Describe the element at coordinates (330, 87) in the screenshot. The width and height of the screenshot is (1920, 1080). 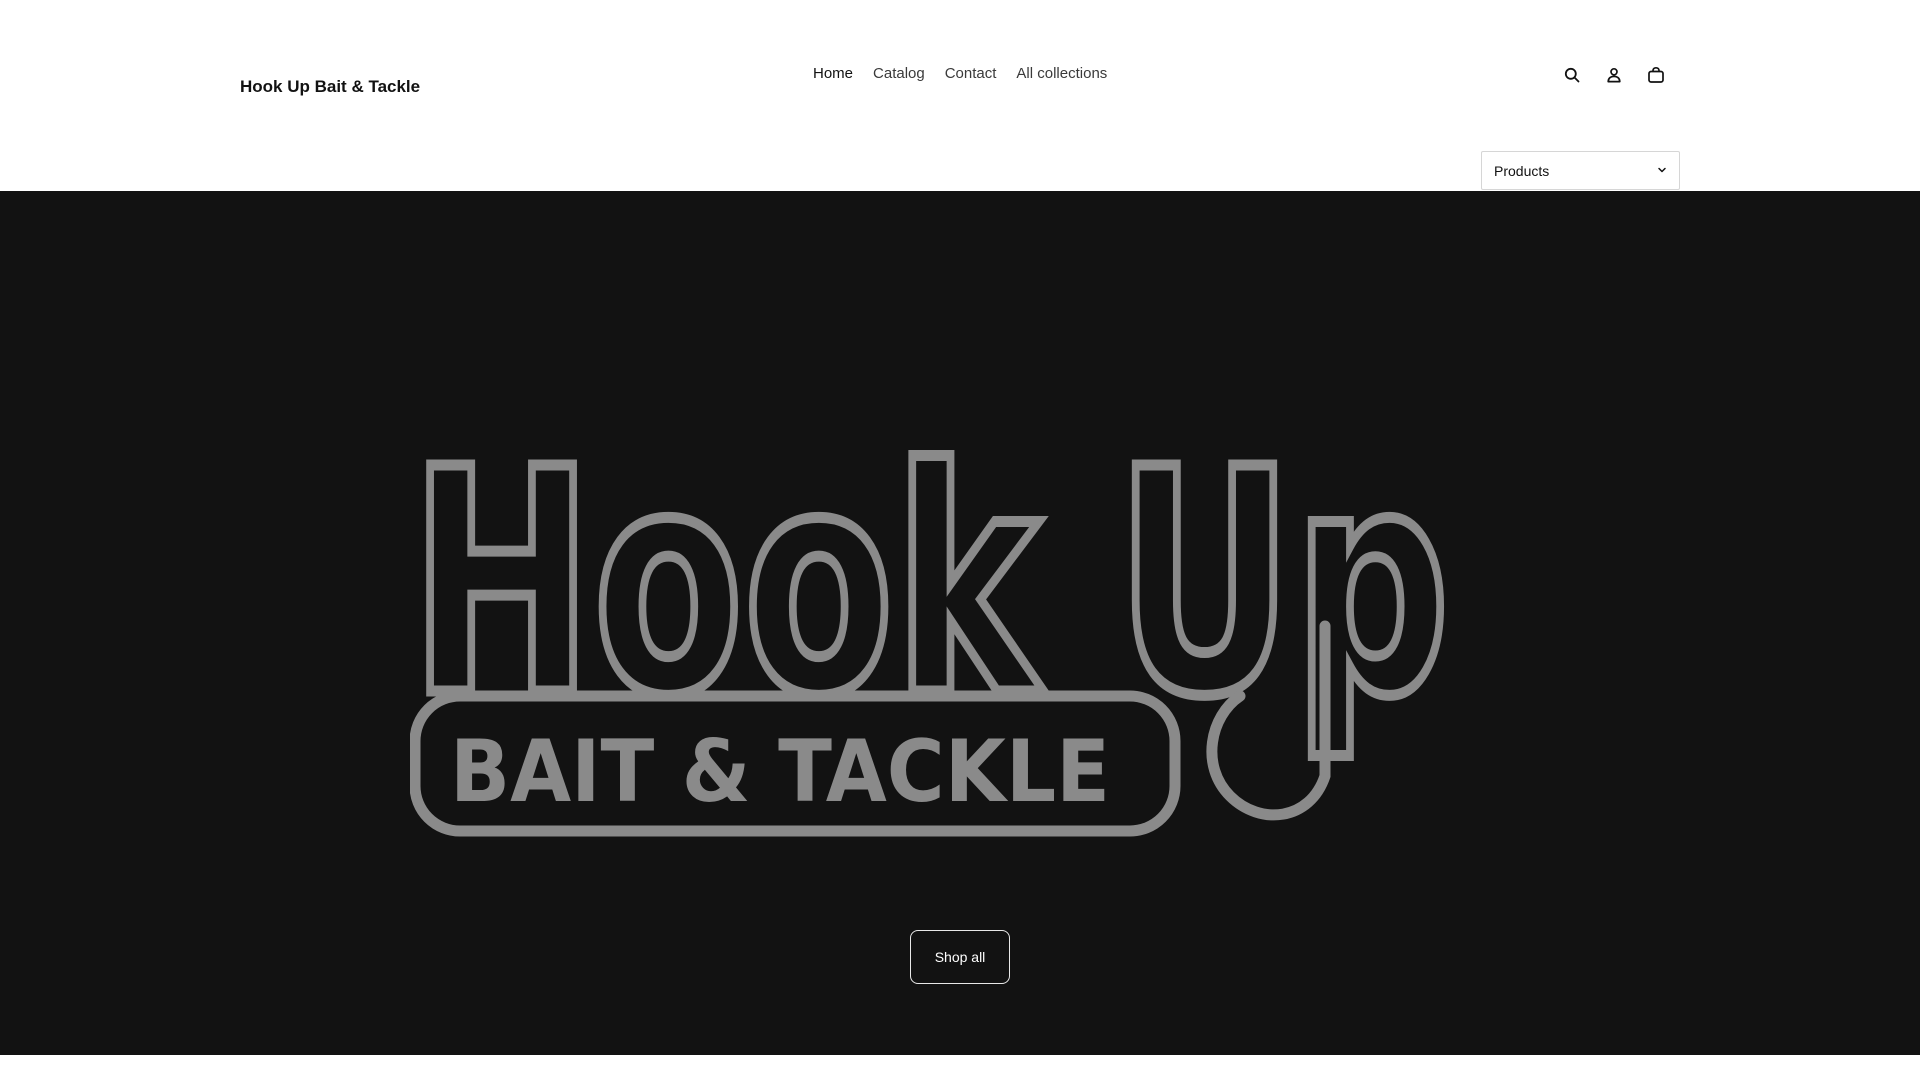
I see `brand-name: Hook Up Bait & Tackle` at that location.